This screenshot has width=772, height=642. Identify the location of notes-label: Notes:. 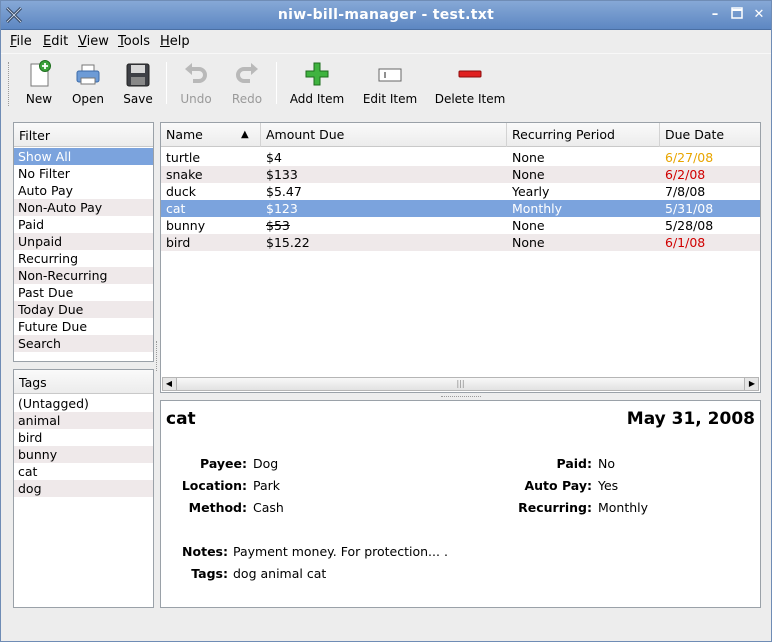
(205, 551).